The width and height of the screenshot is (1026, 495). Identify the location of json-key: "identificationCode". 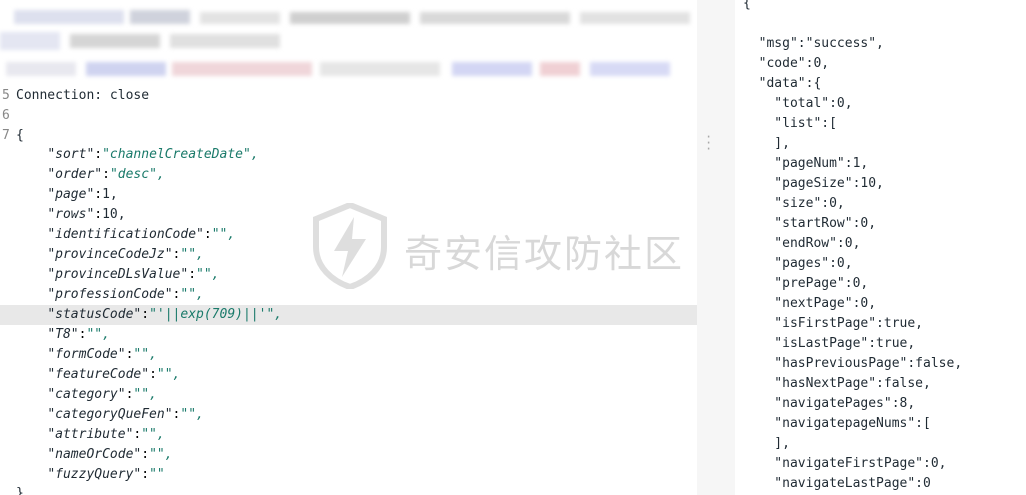
(125, 234).